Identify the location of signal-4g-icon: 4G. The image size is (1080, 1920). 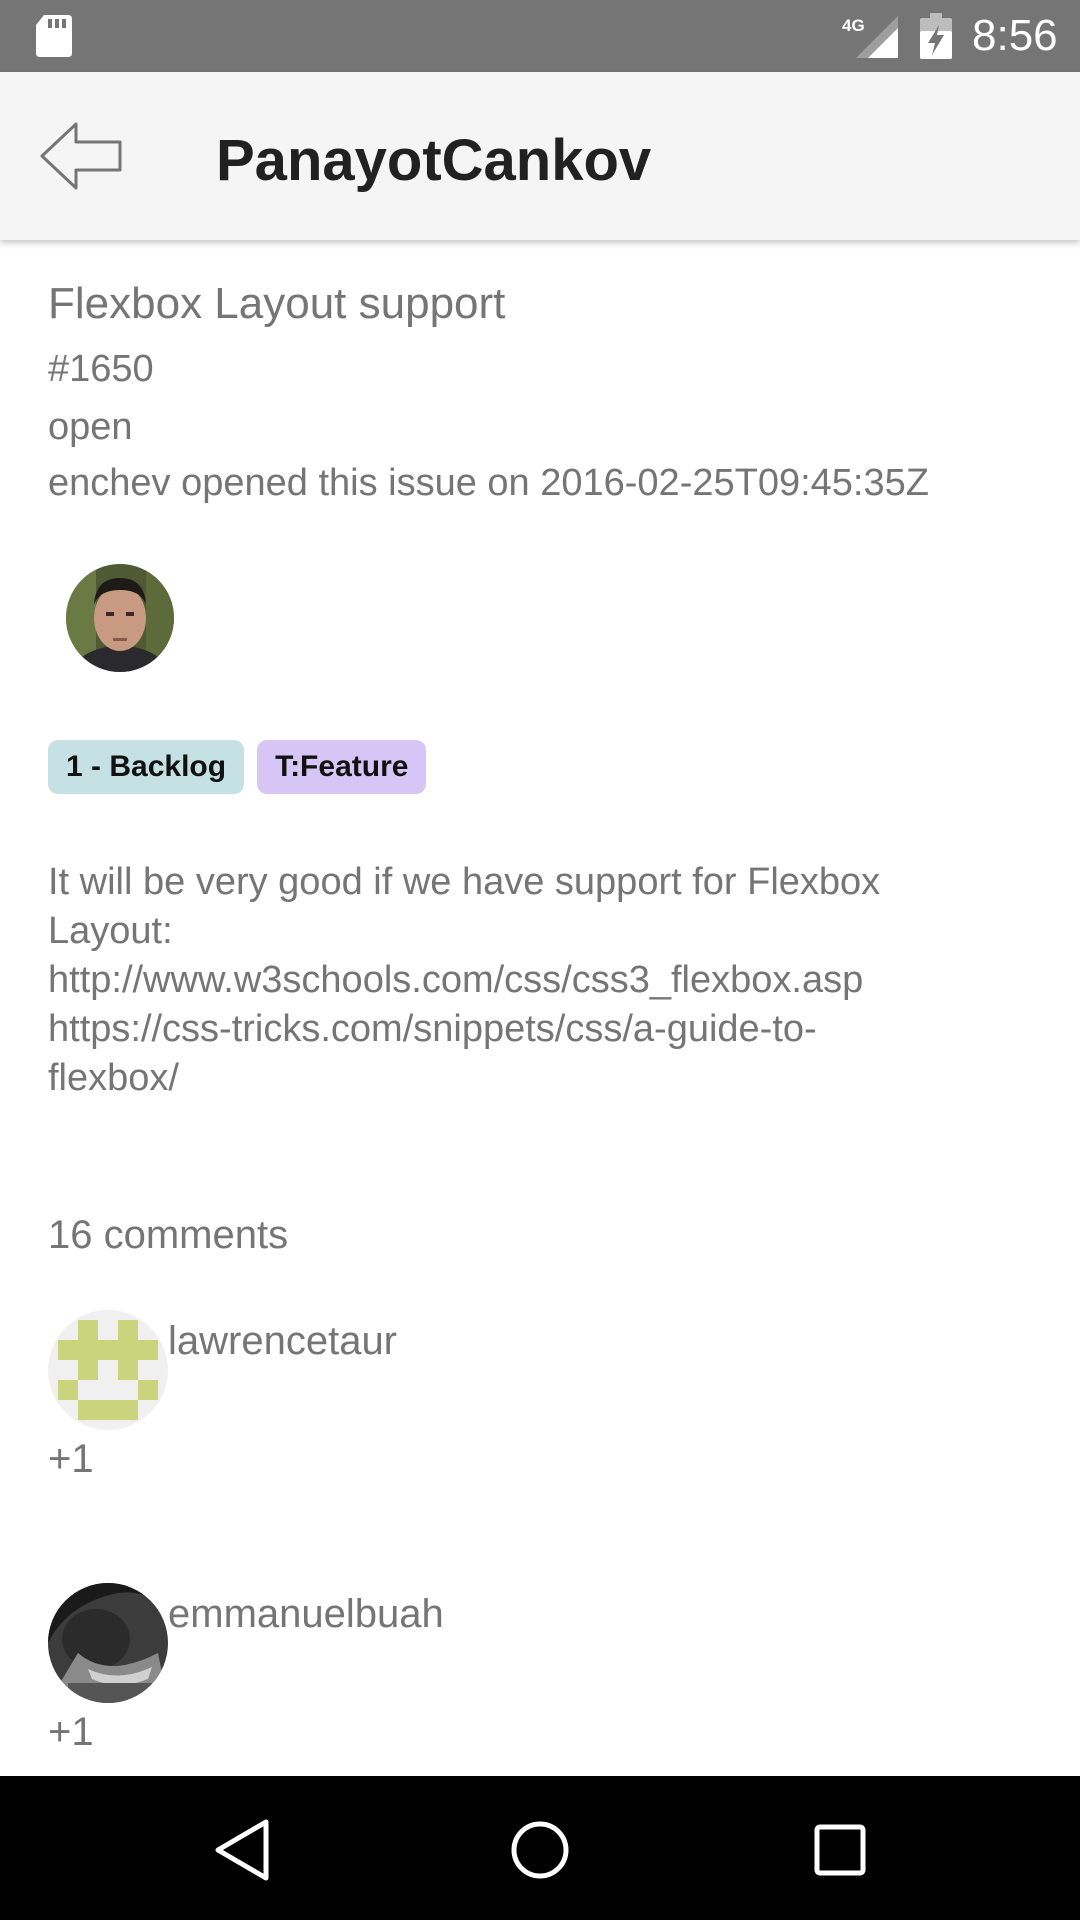
(870, 37).